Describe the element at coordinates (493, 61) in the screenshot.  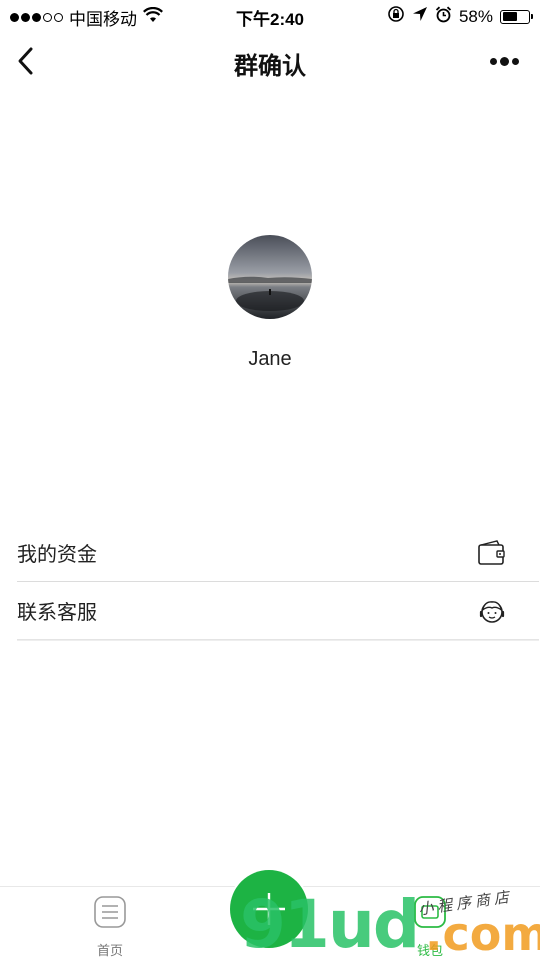
I see `more-dots-icon` at that location.